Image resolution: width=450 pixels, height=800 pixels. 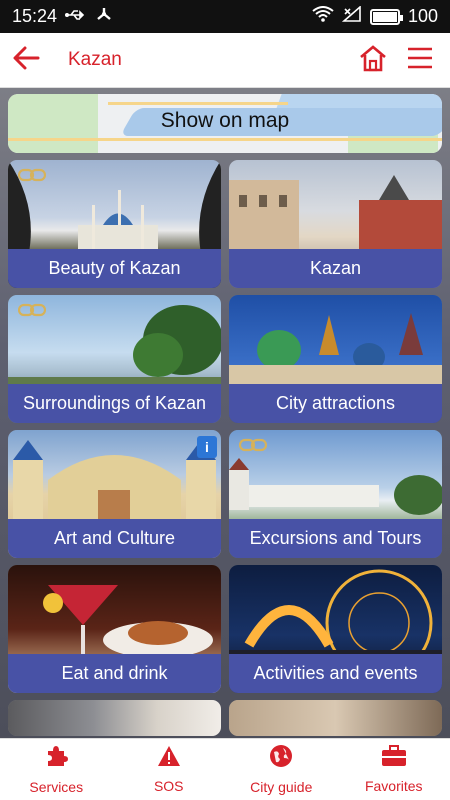 I want to click on tile-activities-and-events: Activities and events, so click(x=335, y=629).